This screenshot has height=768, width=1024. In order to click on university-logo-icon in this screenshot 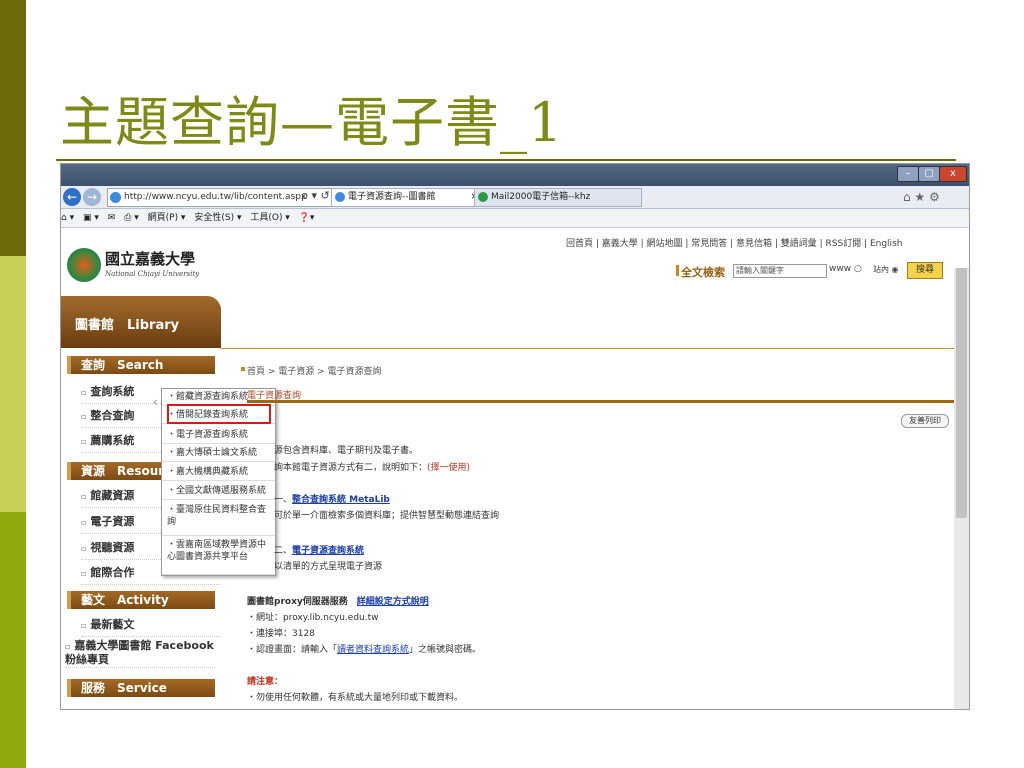, I will do `click(84, 265)`.